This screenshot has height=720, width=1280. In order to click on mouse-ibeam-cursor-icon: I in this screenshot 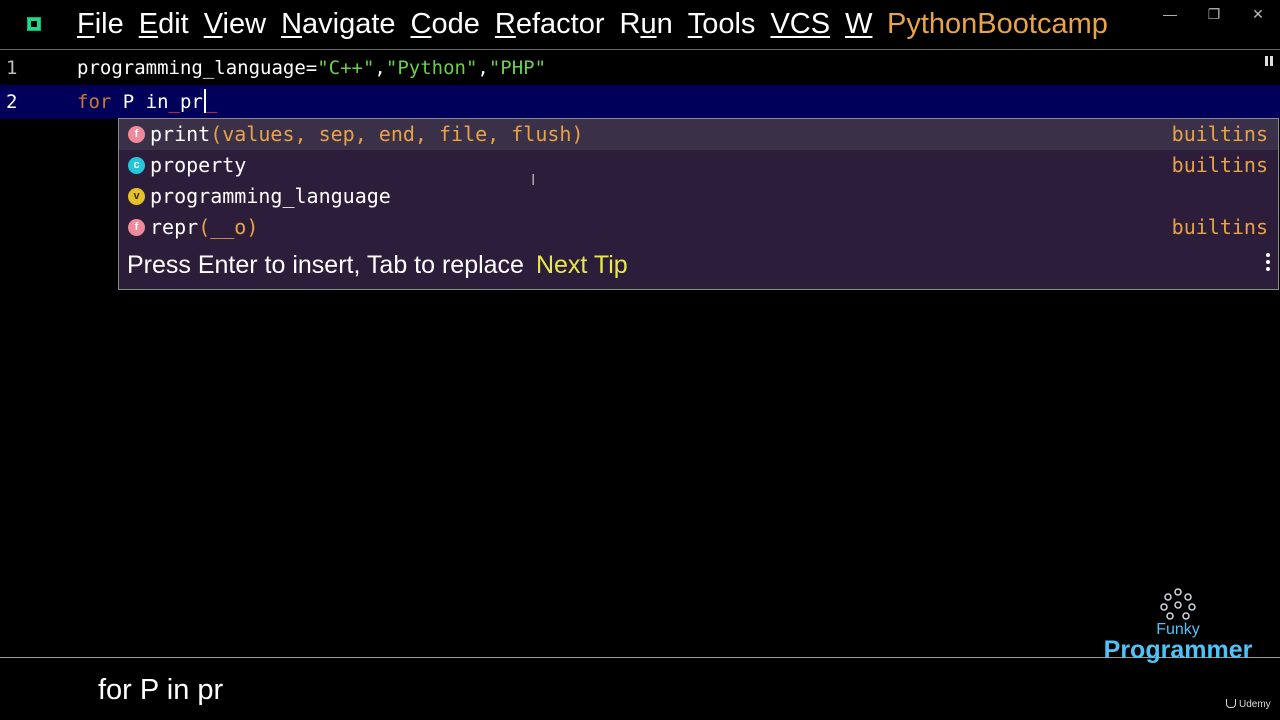, I will do `click(533, 180)`.